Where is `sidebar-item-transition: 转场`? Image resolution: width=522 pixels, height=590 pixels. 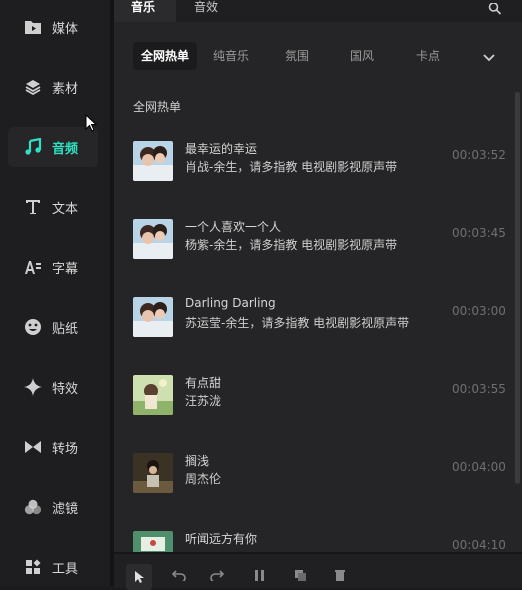
sidebar-item-transition: 转场 is located at coordinates (53, 447).